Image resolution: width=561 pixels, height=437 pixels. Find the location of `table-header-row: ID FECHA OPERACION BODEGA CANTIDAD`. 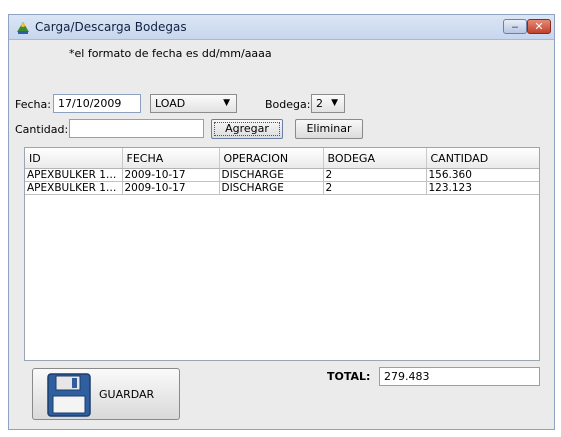

table-header-row: ID FECHA OPERACION BODEGA CANTIDAD is located at coordinates (282, 158).